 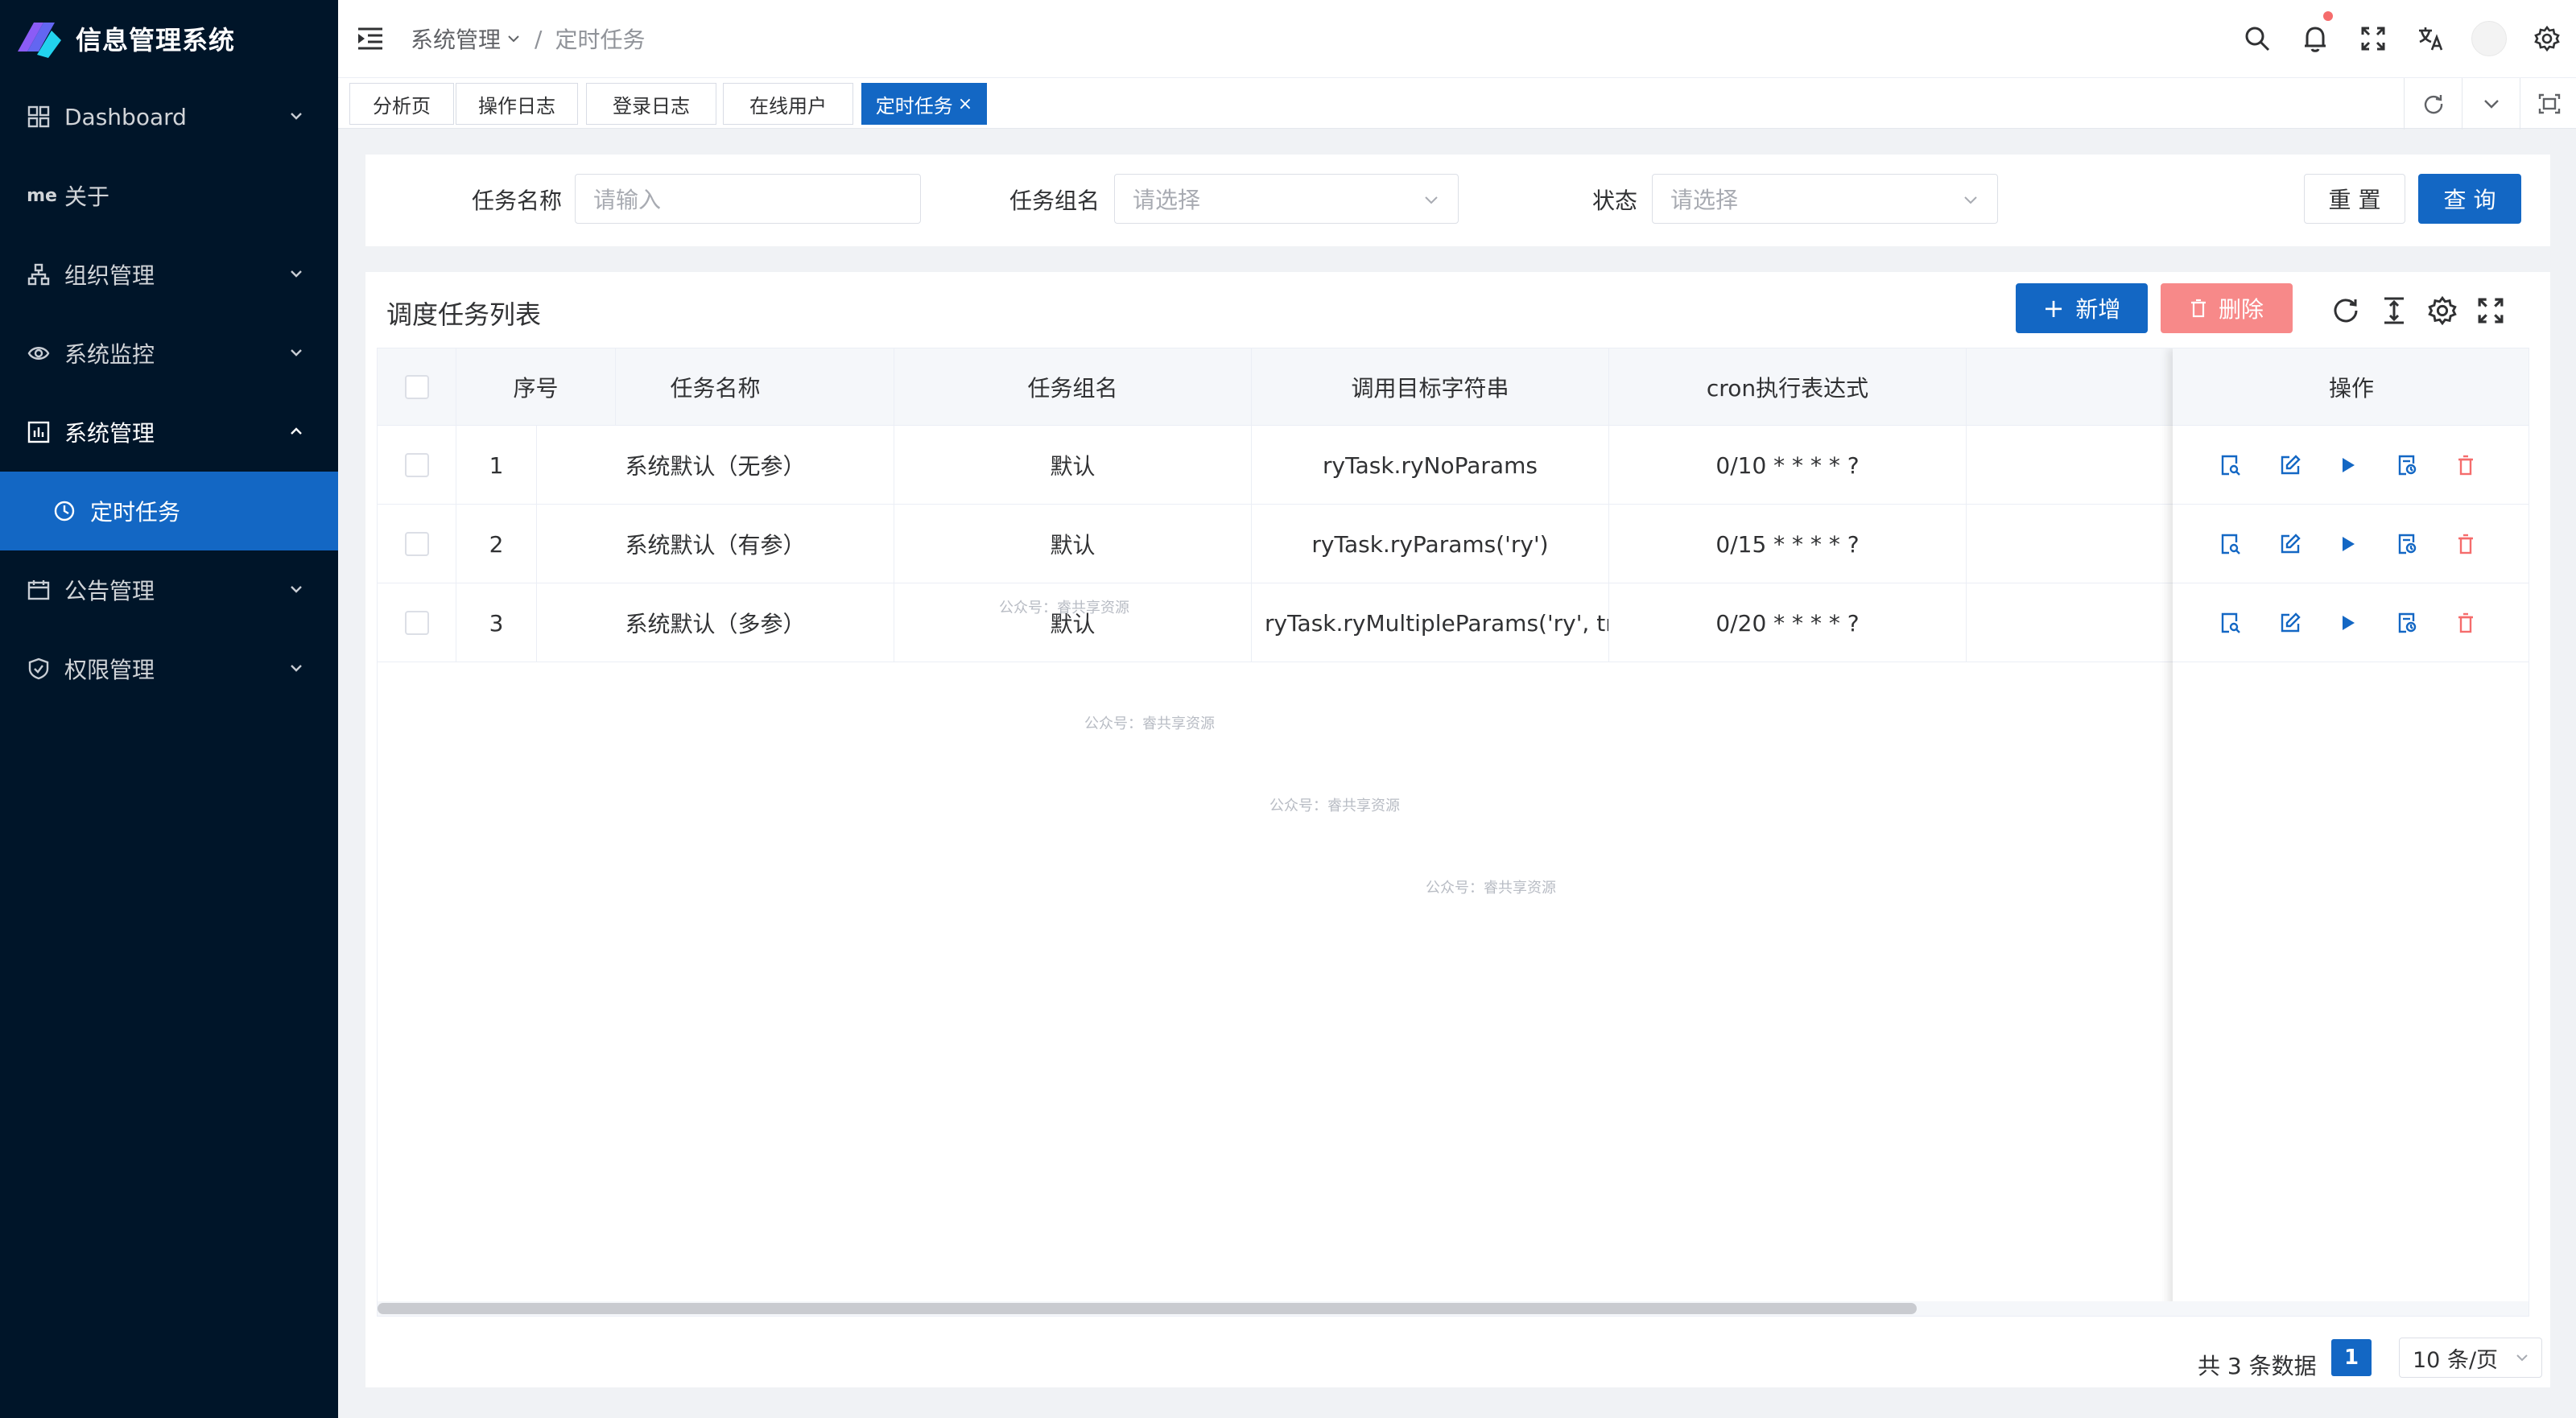 I want to click on column-settings-gear-icon, so click(x=2442, y=310).